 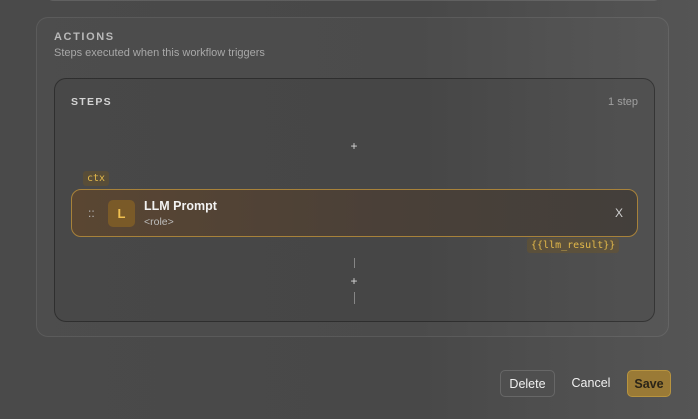 I want to click on drag-handle-icon: ::, so click(x=91, y=213).